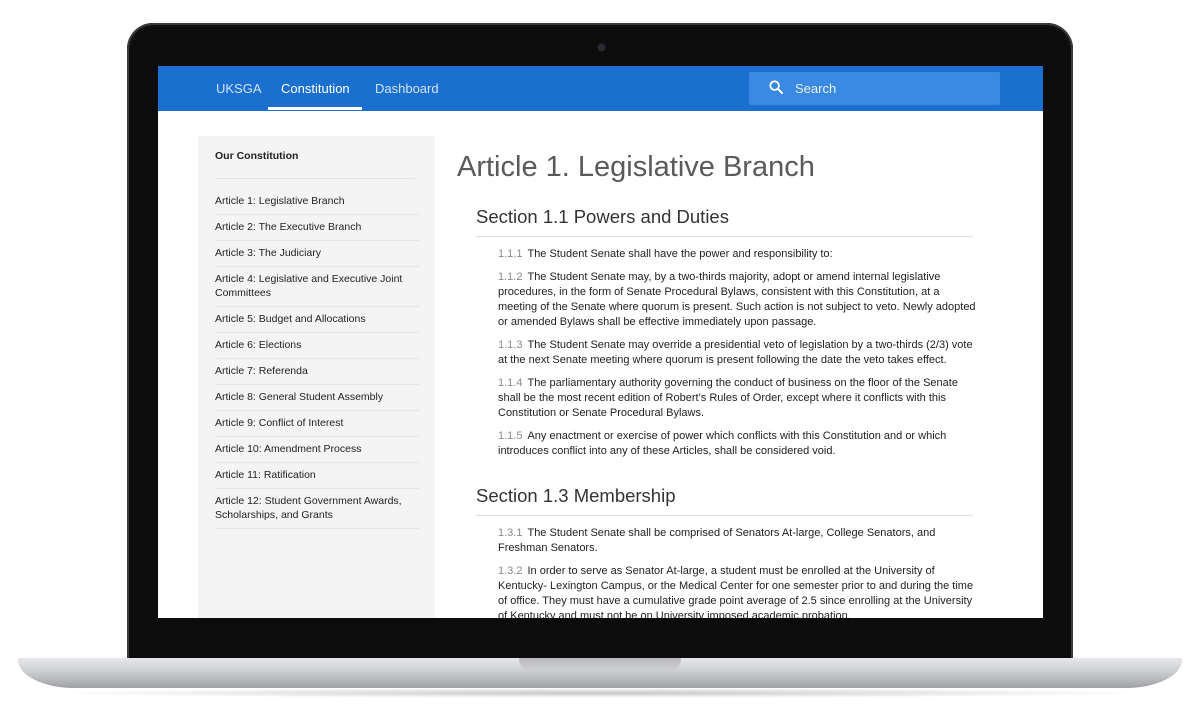 The width and height of the screenshot is (1200, 723). What do you see at coordinates (317, 476) in the screenshot?
I see `sidebar-item-article-11: Article 11: Ratification` at bounding box center [317, 476].